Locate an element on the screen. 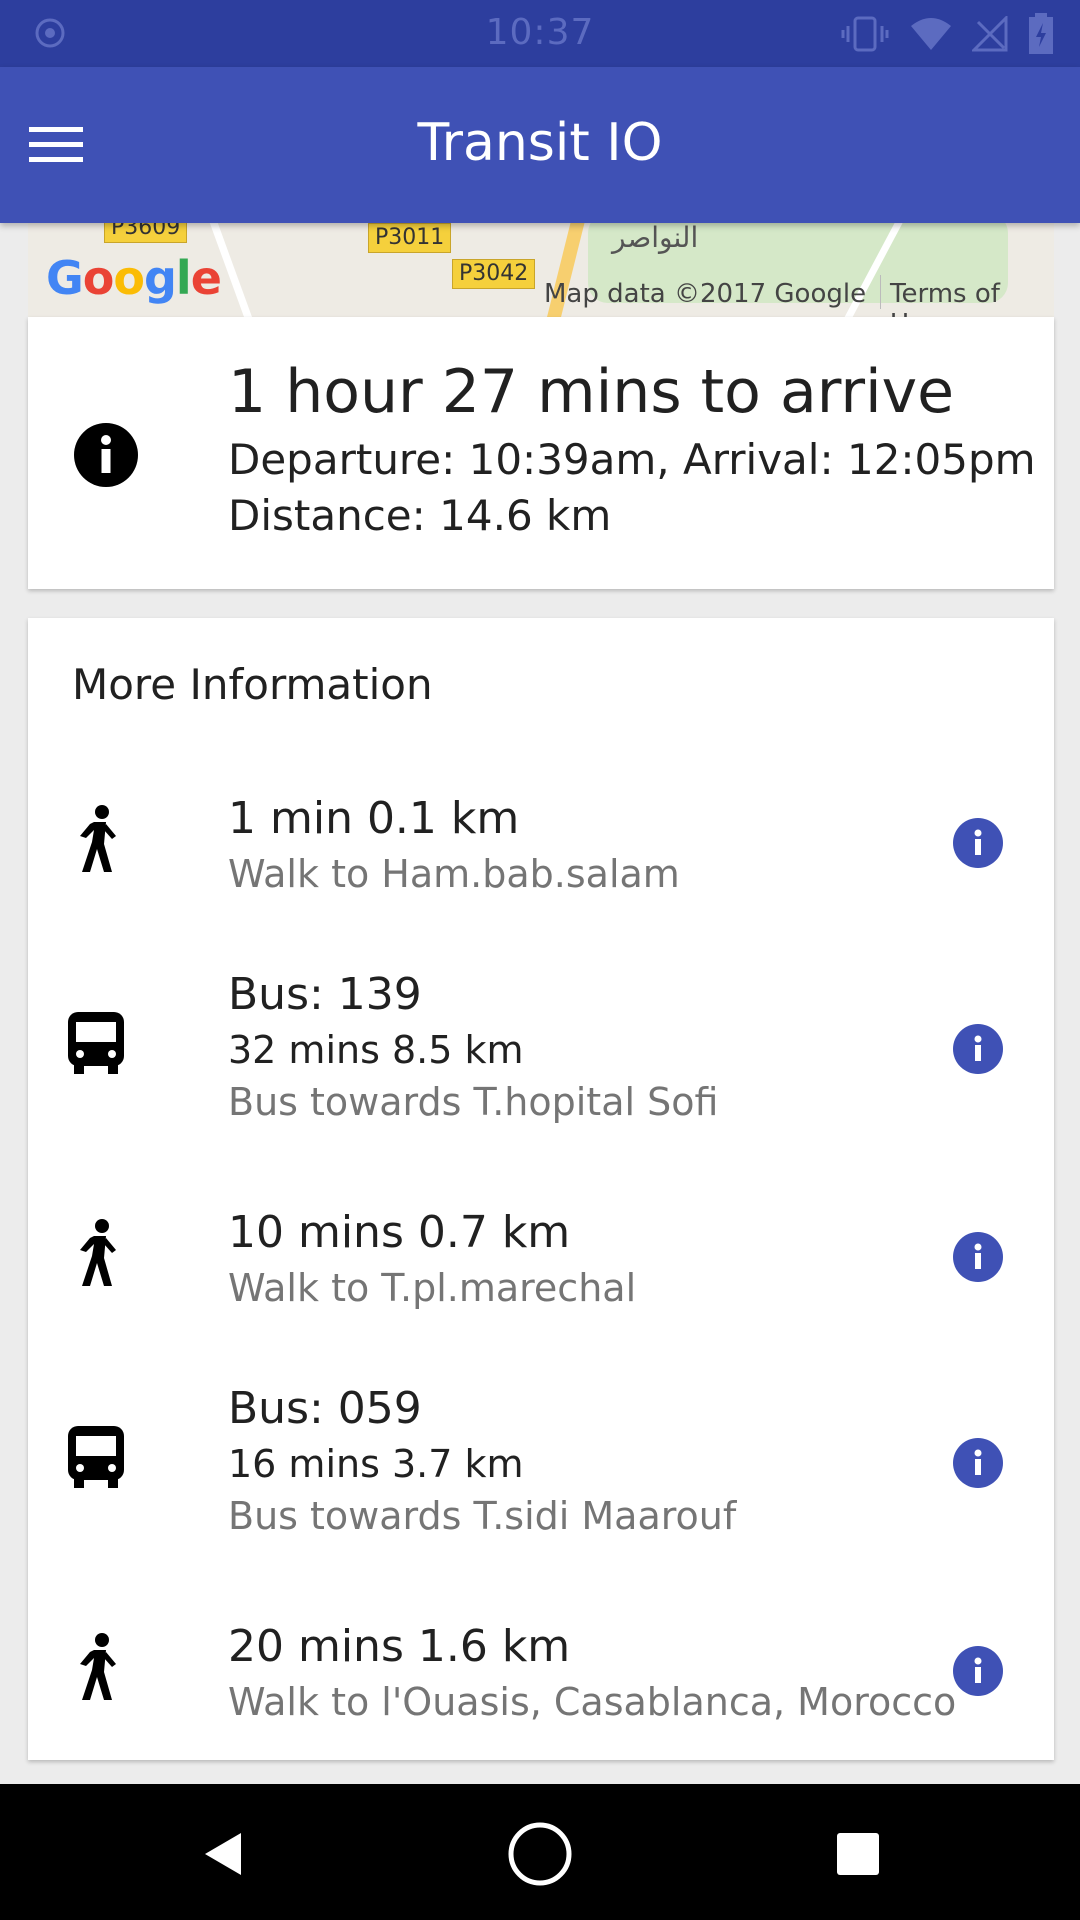 The image size is (1080, 1920). map-road-label: P3042 is located at coordinates (494, 274).